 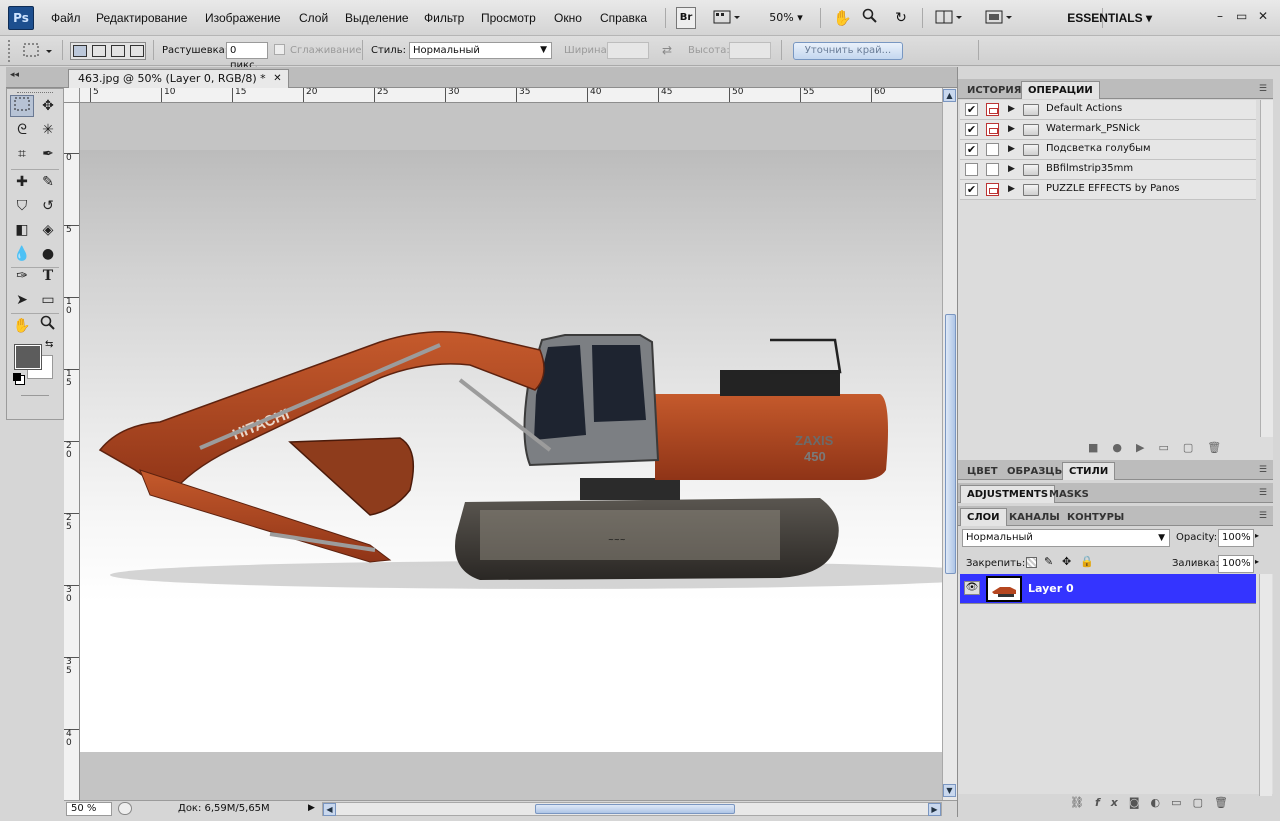 I want to click on style-select: Нормальный ▼, so click(x=480, y=50).